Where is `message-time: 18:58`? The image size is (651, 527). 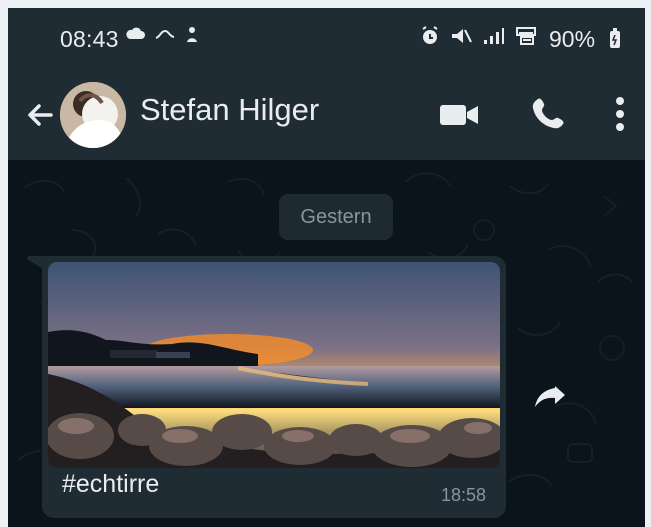
message-time: 18:58 is located at coordinates (463, 495).